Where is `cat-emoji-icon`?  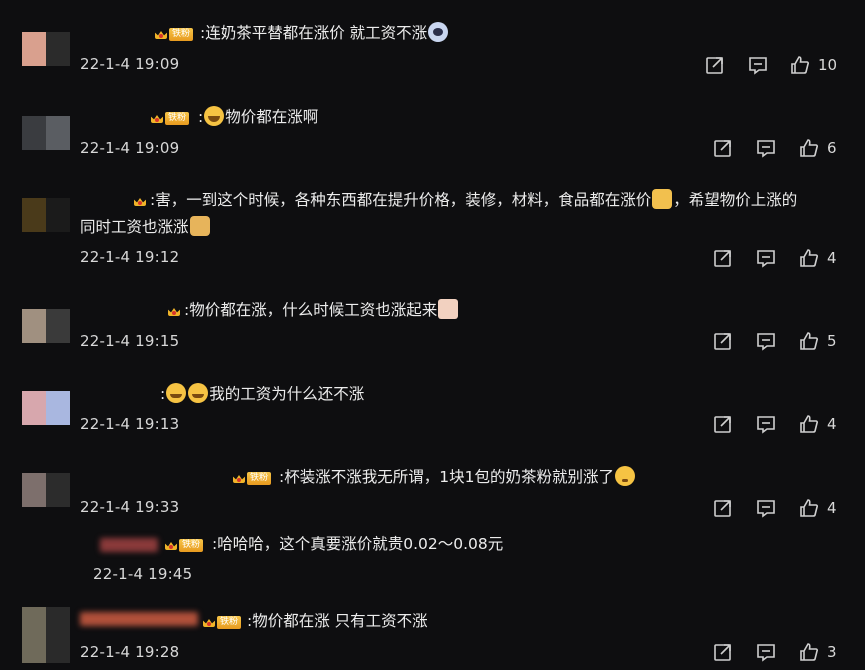 cat-emoji-icon is located at coordinates (662, 199).